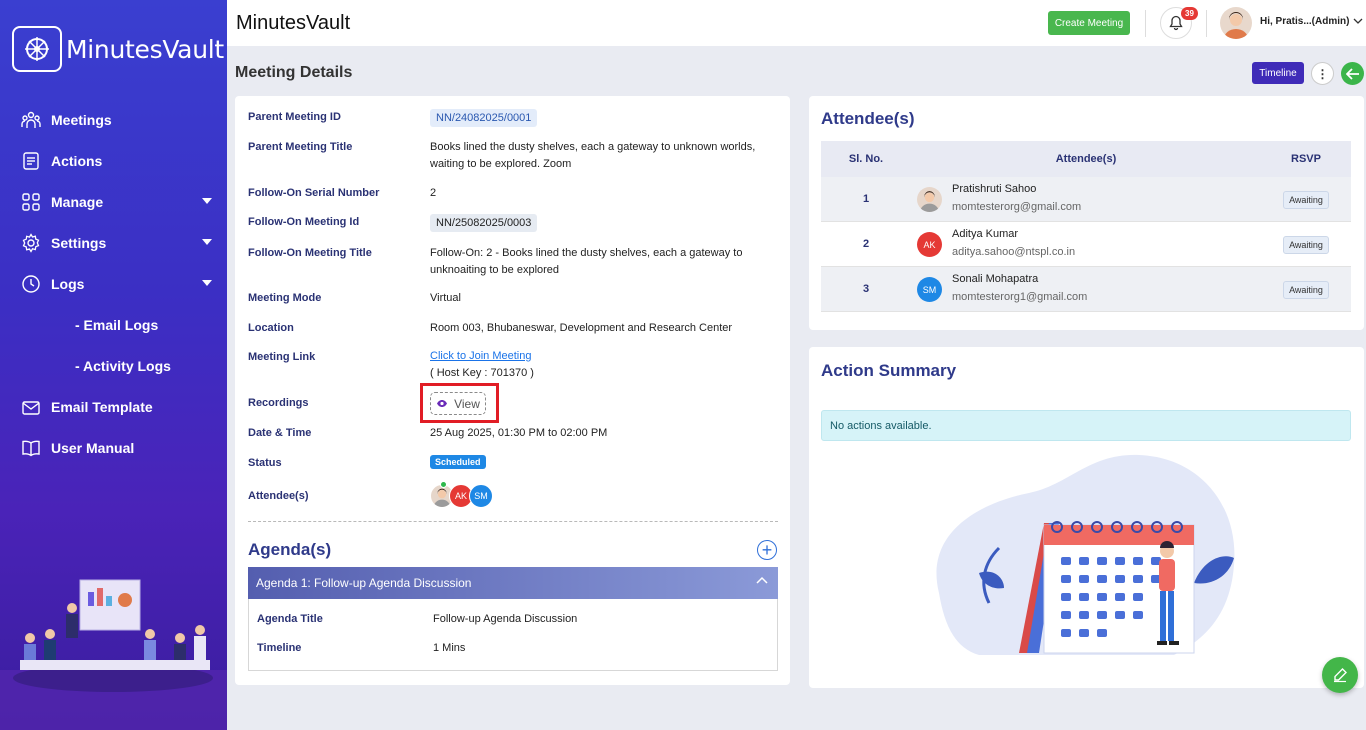 The image size is (1366, 730). Describe the element at coordinates (481, 356) in the screenshot. I see `join-meeting-link: Click to Join Meeting` at that location.